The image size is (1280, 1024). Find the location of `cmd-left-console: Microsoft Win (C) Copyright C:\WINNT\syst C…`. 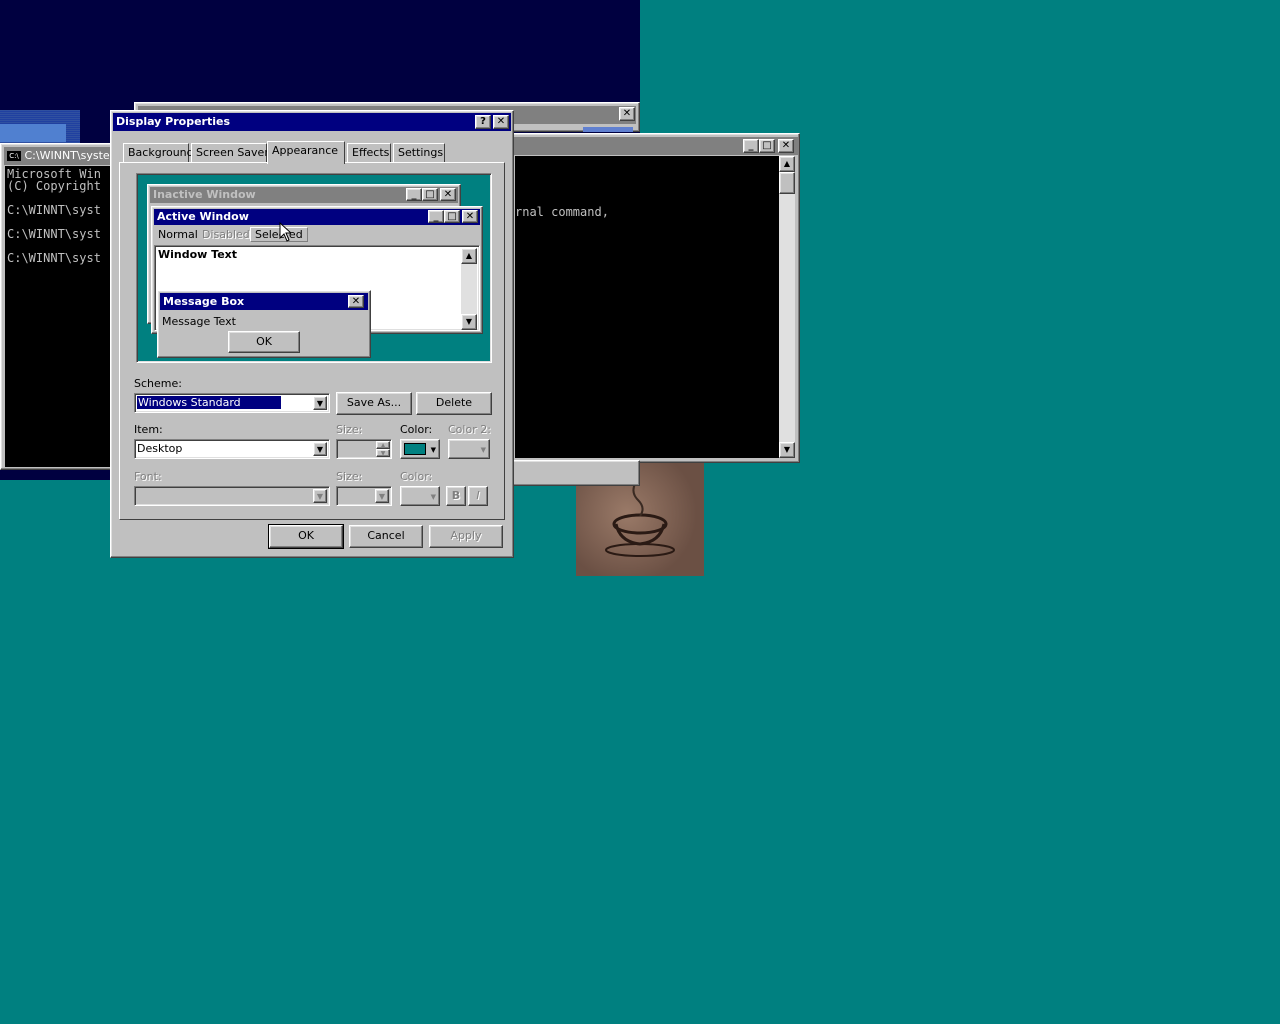

cmd-left-console: Microsoft Win (C) Copyright C:\WINNT\syst C… is located at coordinates (60, 316).